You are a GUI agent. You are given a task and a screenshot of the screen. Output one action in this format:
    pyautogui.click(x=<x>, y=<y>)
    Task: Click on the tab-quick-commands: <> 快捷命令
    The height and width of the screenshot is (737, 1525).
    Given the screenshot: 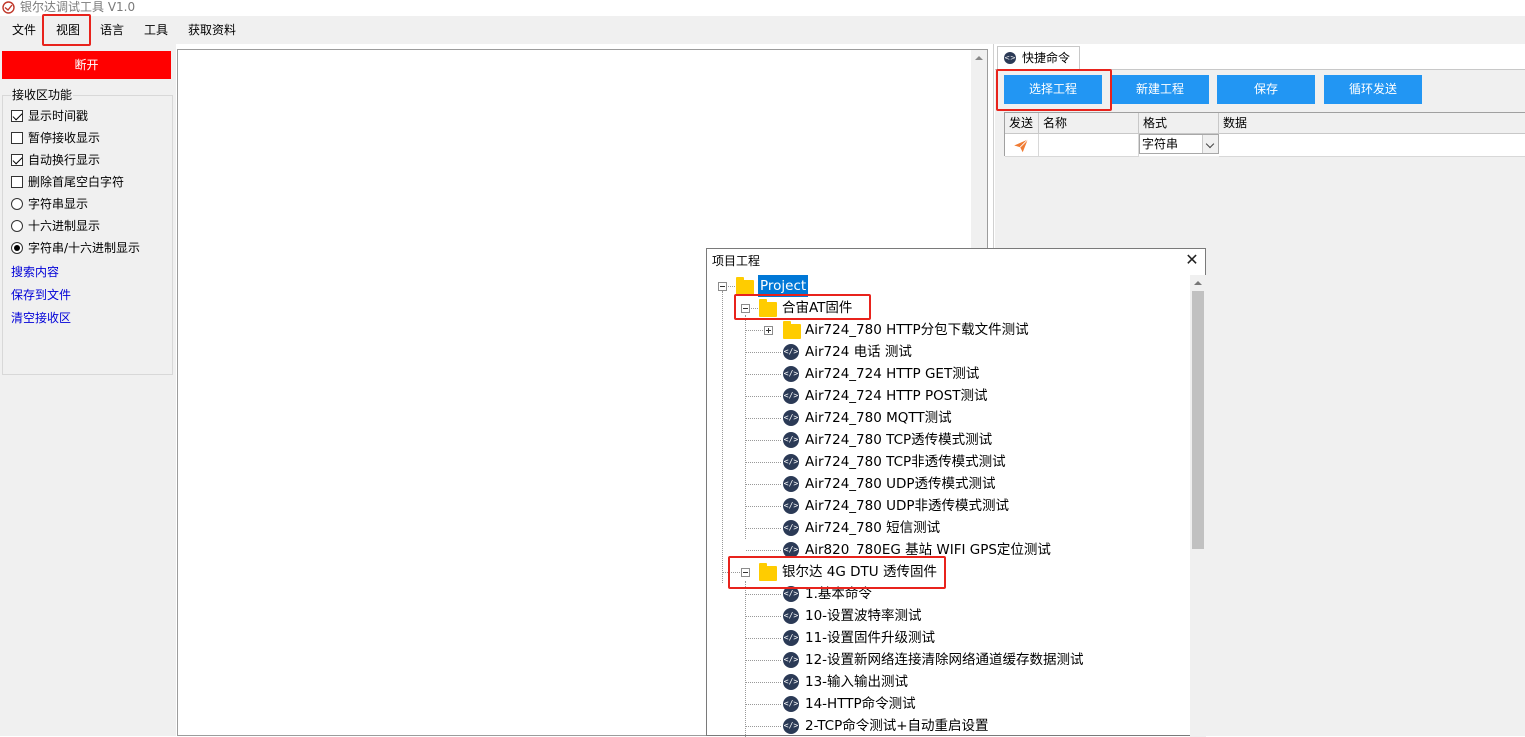 What is the action you would take?
    pyautogui.click(x=1038, y=58)
    